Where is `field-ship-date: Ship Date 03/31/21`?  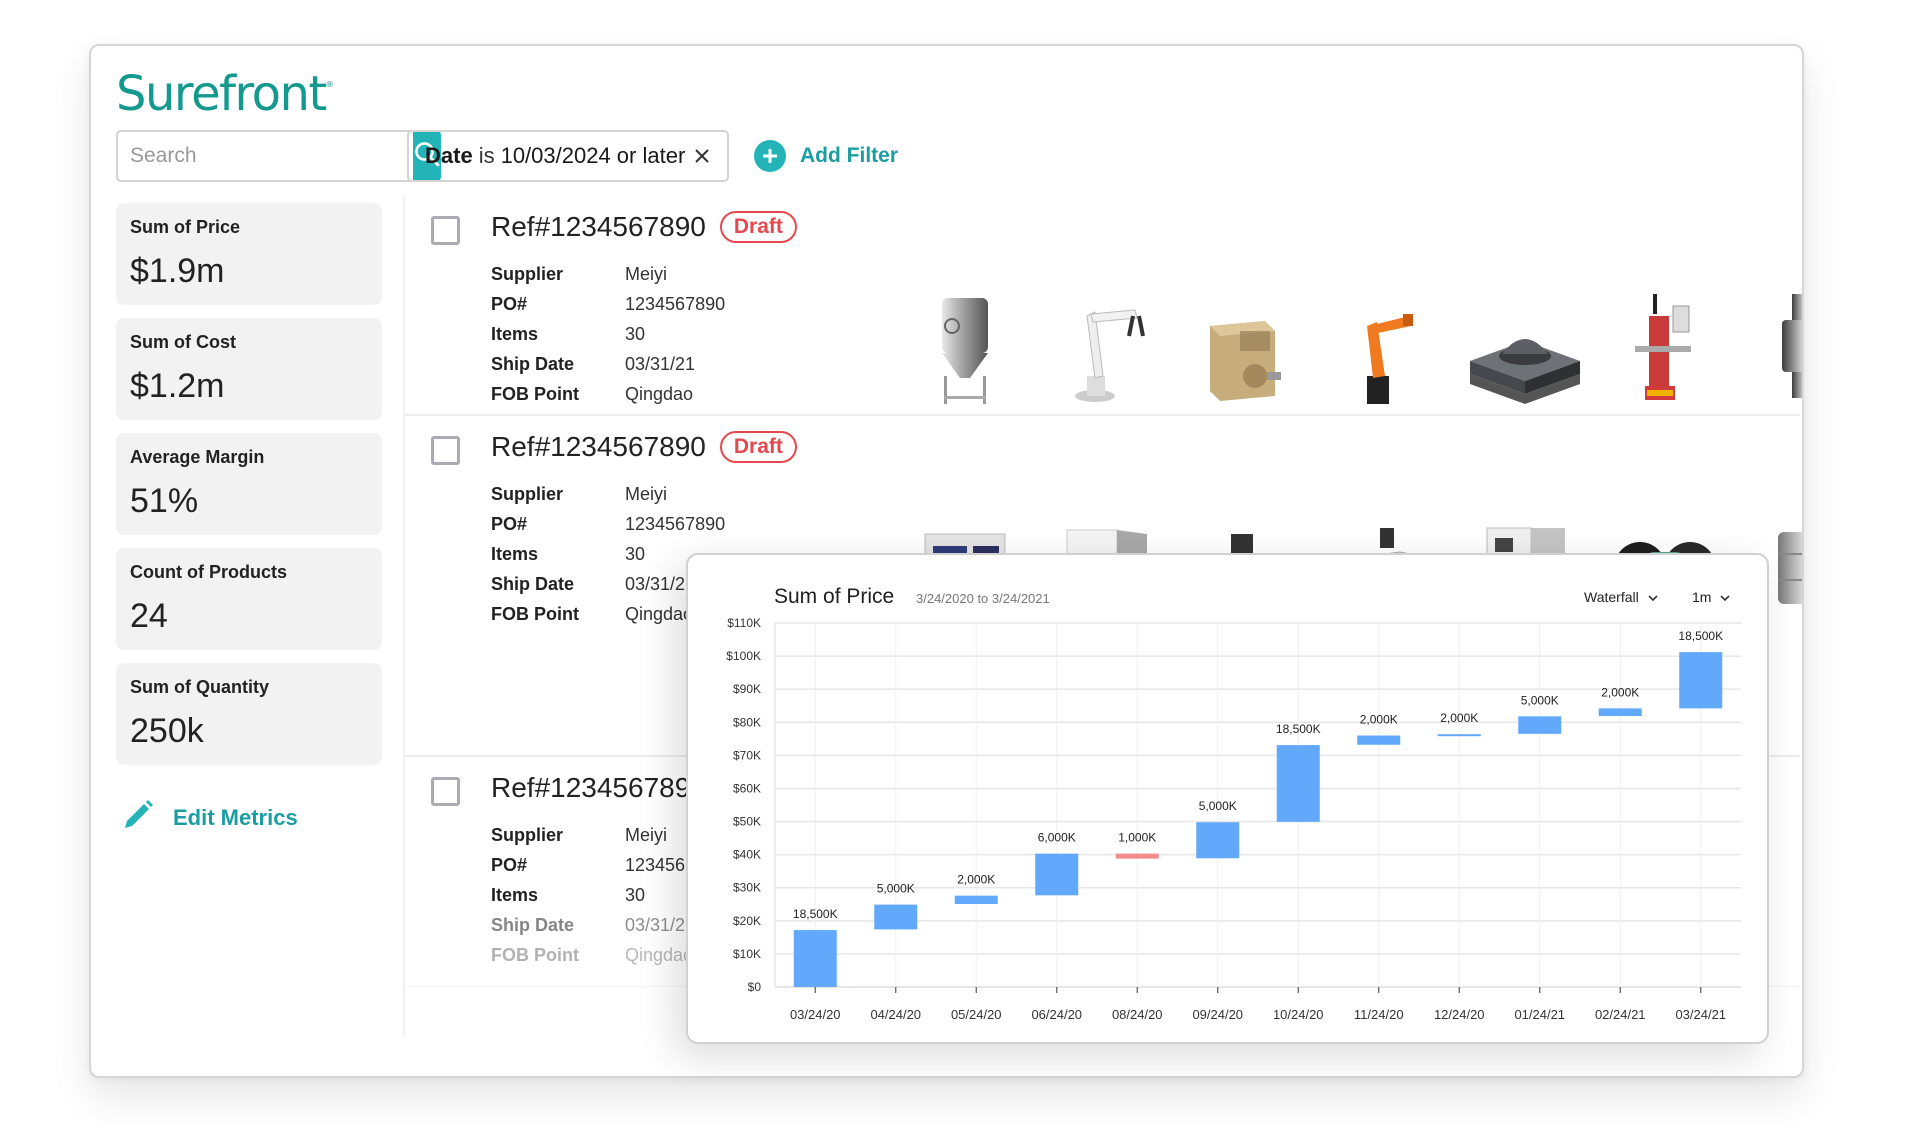
field-ship-date: Ship Date 03/31/21 is located at coordinates (608, 364).